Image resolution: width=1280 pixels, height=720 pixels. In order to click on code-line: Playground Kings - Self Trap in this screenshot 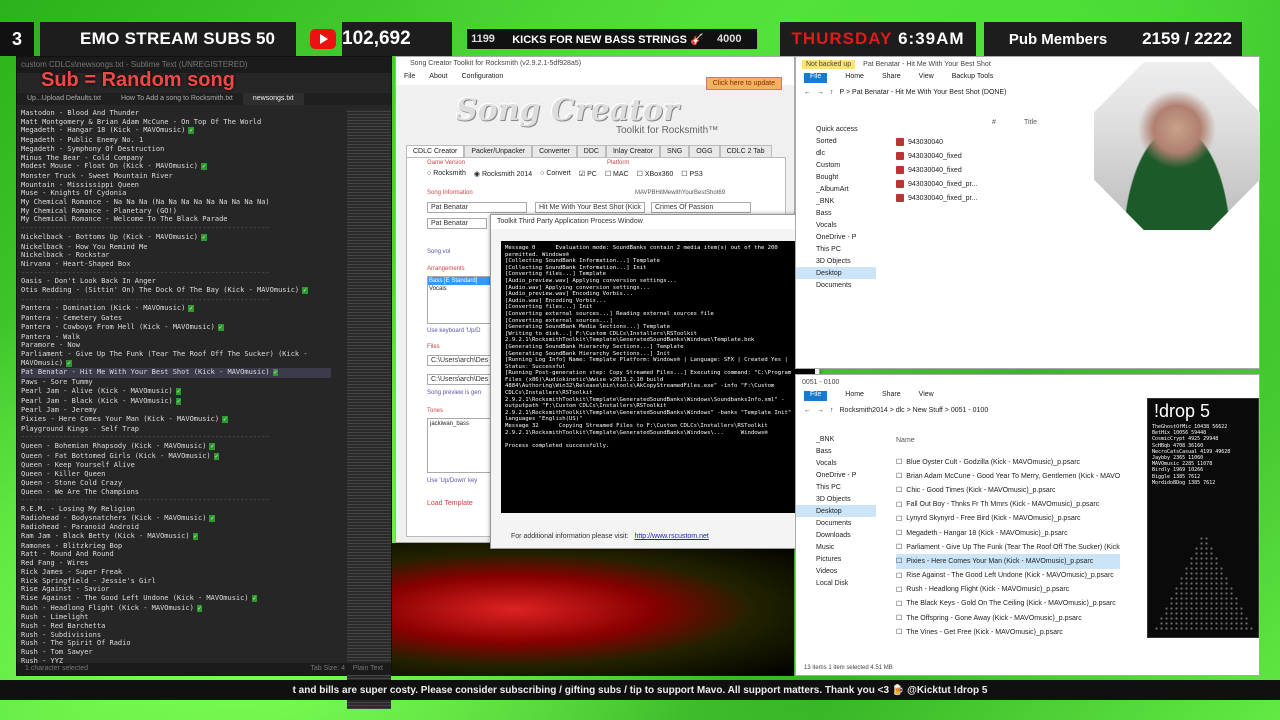, I will do `click(176, 429)`.